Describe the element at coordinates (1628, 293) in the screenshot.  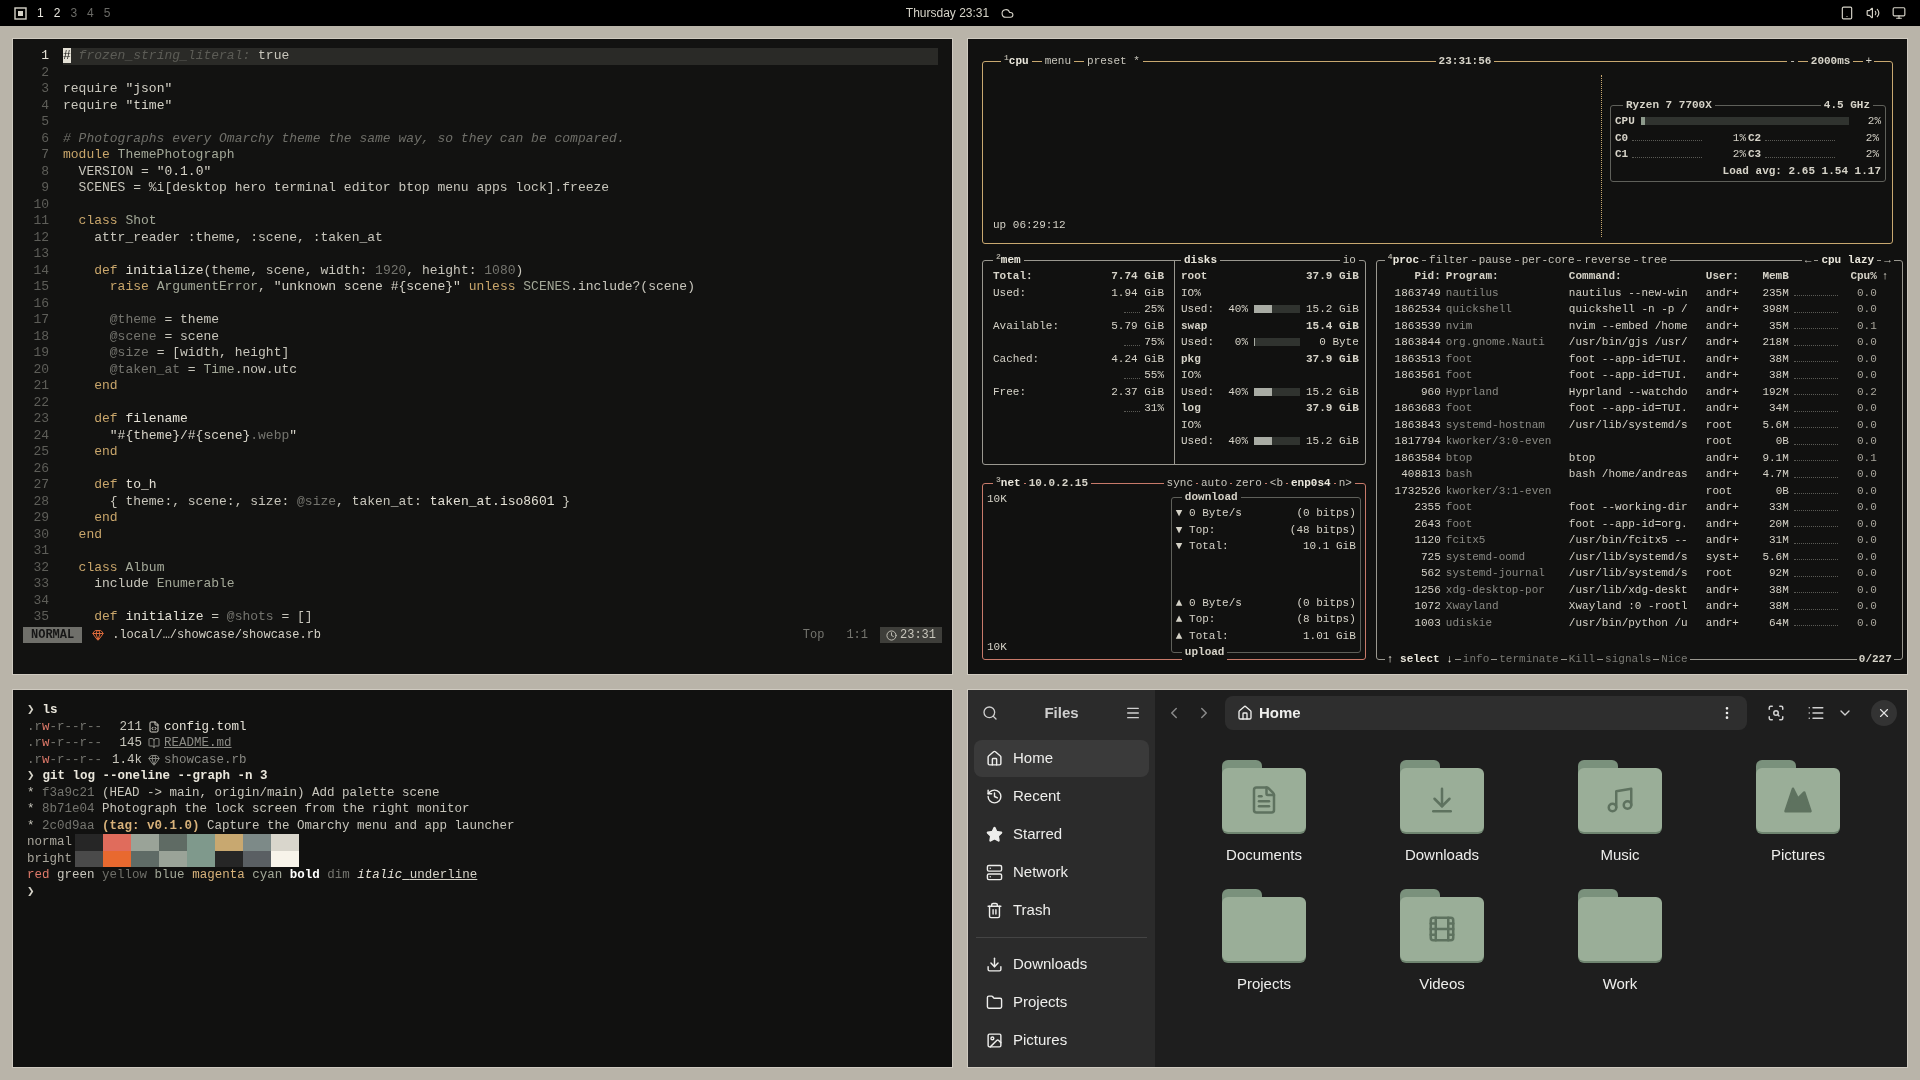
I see `command-cell-text: nautilus --new-win` at that location.